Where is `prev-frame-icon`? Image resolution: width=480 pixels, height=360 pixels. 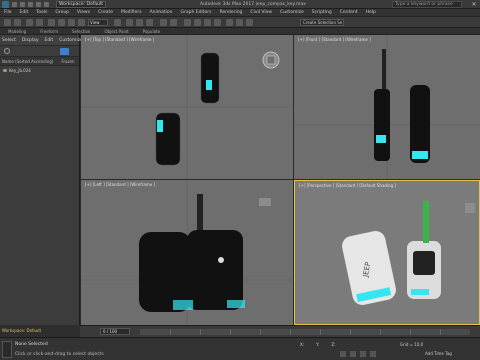
prev-frame-icon is located at coordinates (353, 354).